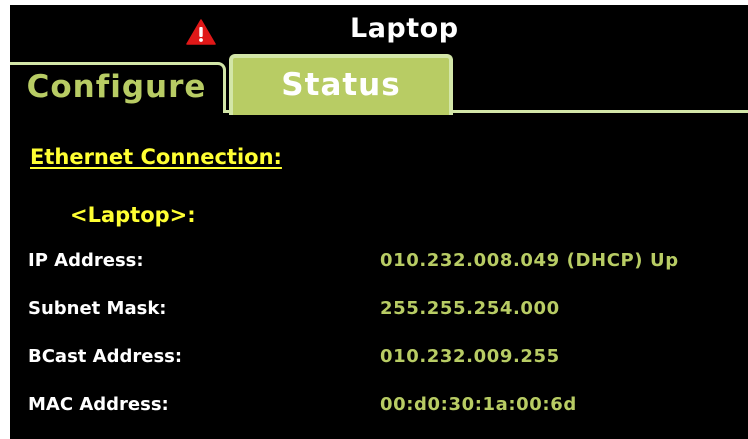 Image resolution: width=748 pixels, height=439 pixels. I want to click on subnet-mask-value: 255.255.254.000, so click(470, 308).